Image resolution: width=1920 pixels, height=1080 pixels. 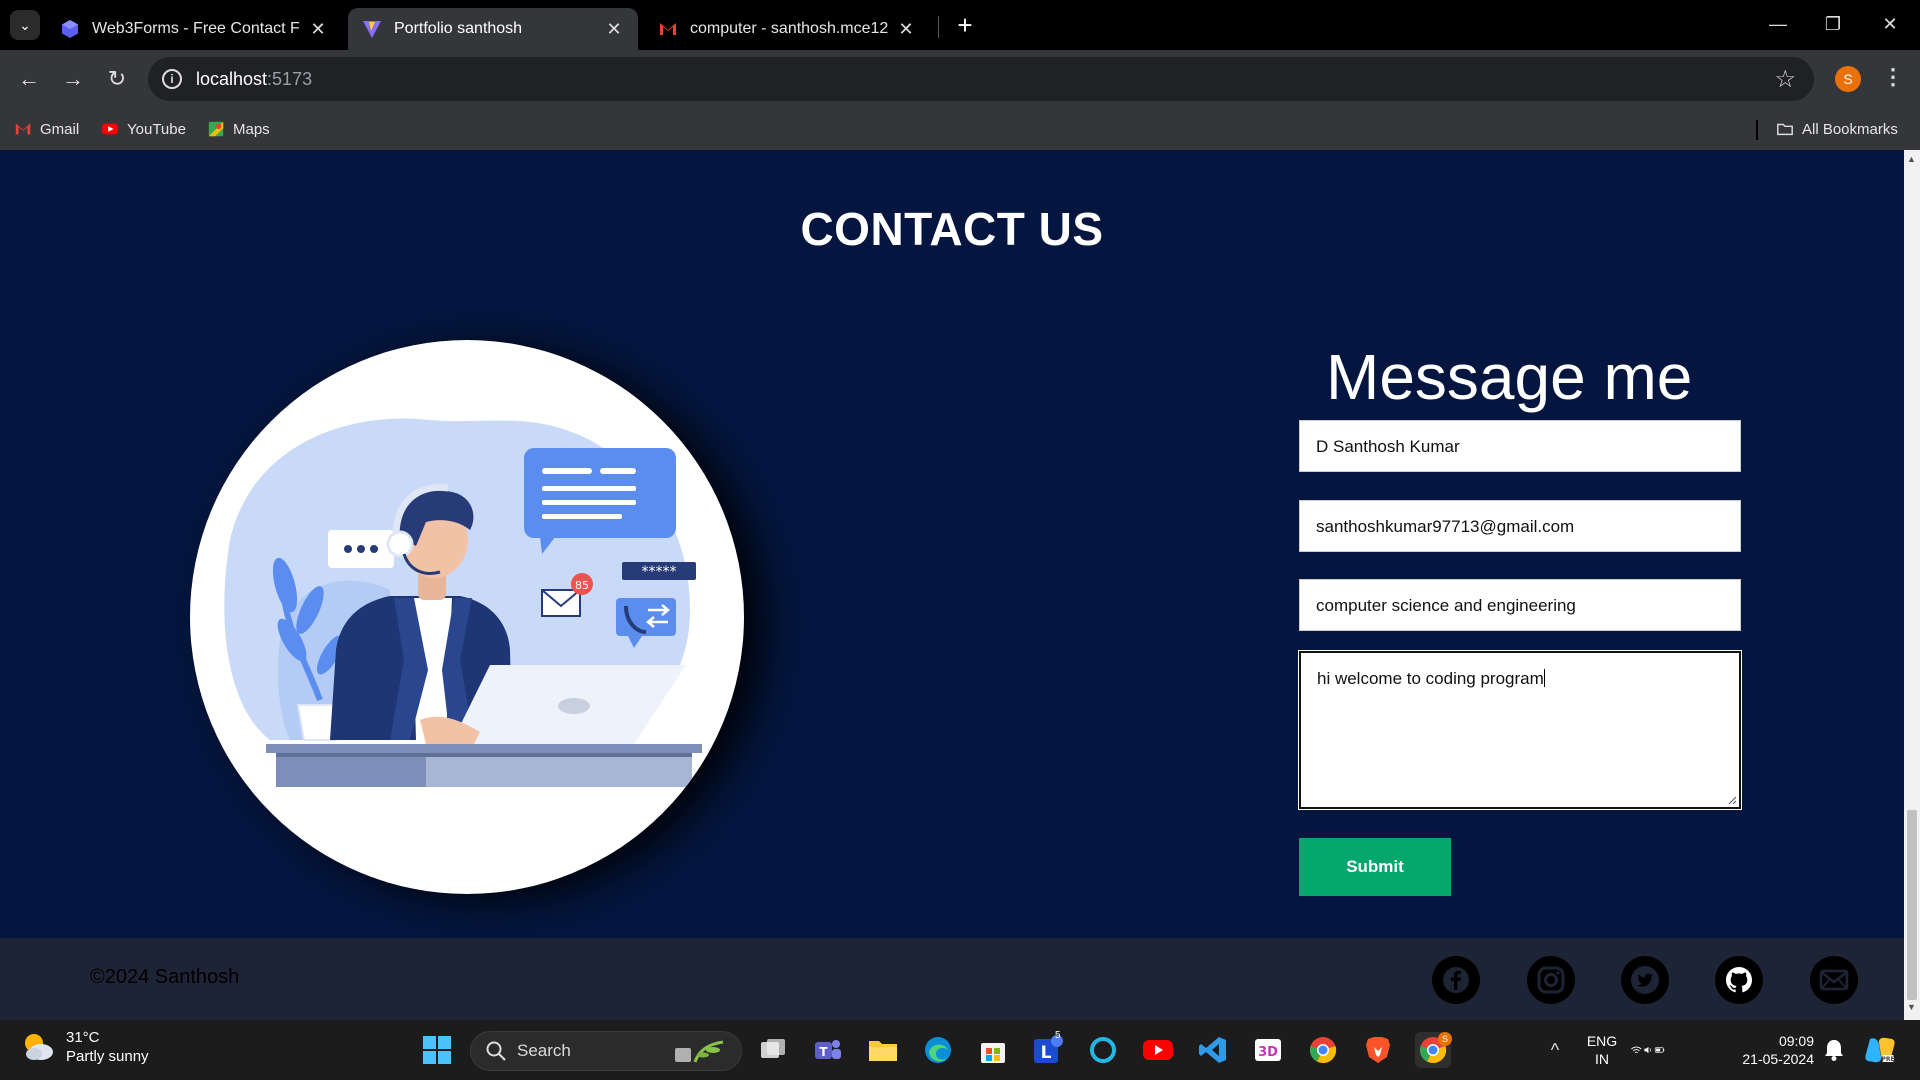 What do you see at coordinates (1893, 77) in the screenshot?
I see `kebab-menu-icon: ⋮` at bounding box center [1893, 77].